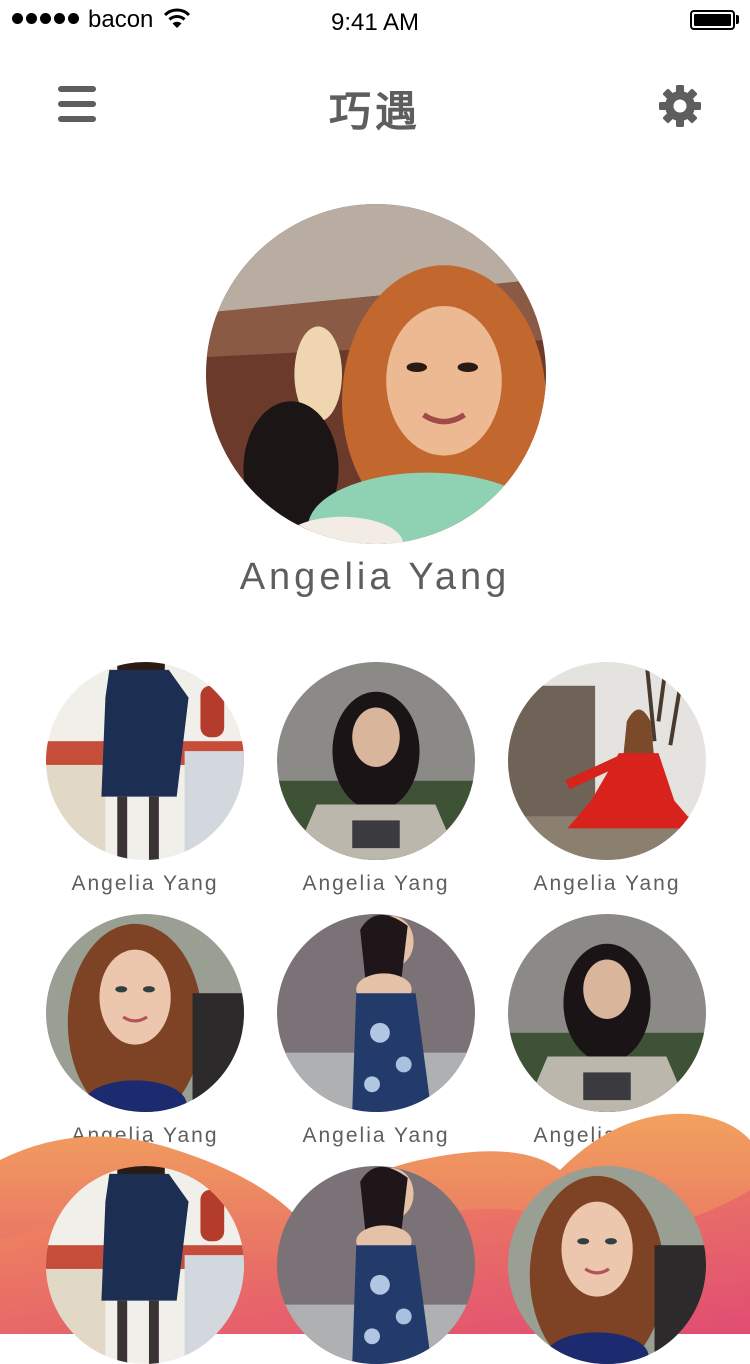  Describe the element at coordinates (374, 111) in the screenshot. I see `page-title: 巧遇` at that location.